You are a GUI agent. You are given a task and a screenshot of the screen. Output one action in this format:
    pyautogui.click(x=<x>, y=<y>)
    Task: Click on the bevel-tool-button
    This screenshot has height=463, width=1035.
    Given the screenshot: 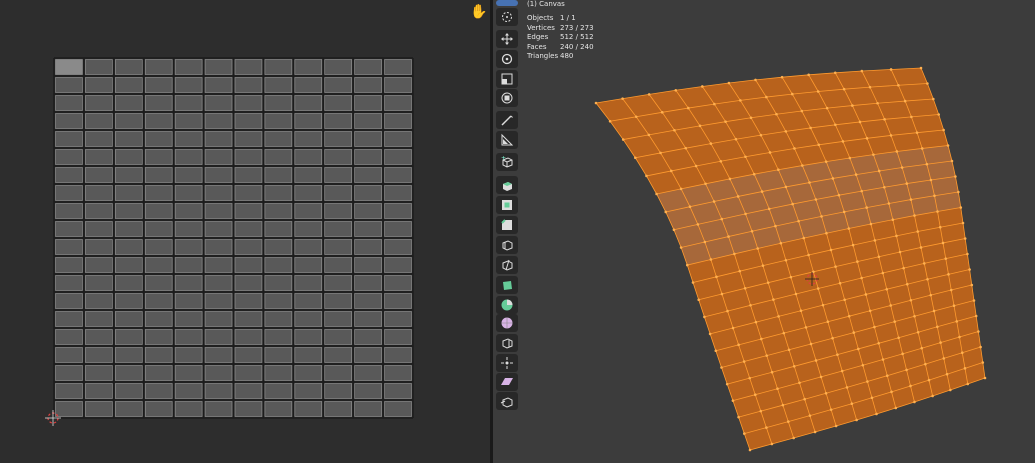 What is the action you would take?
    pyautogui.click(x=507, y=225)
    